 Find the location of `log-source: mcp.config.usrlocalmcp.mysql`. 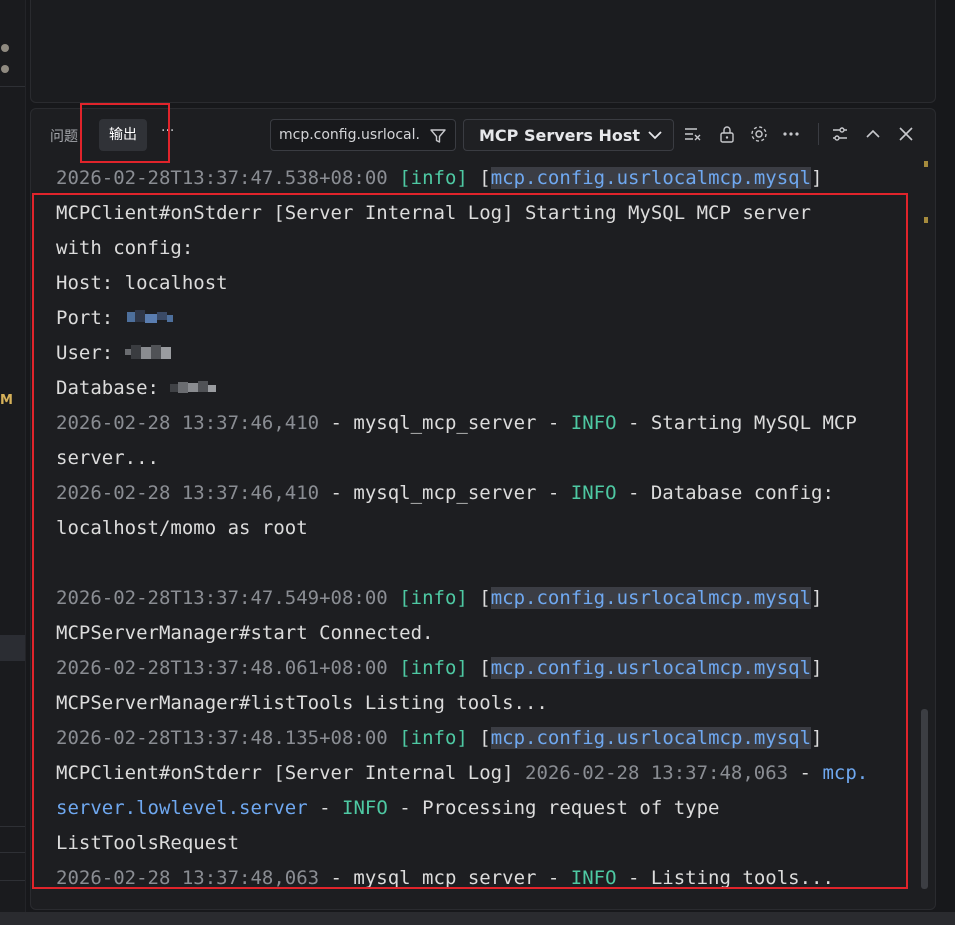

log-source: mcp.config.usrlocalmcp.mysql is located at coordinates (651, 178).